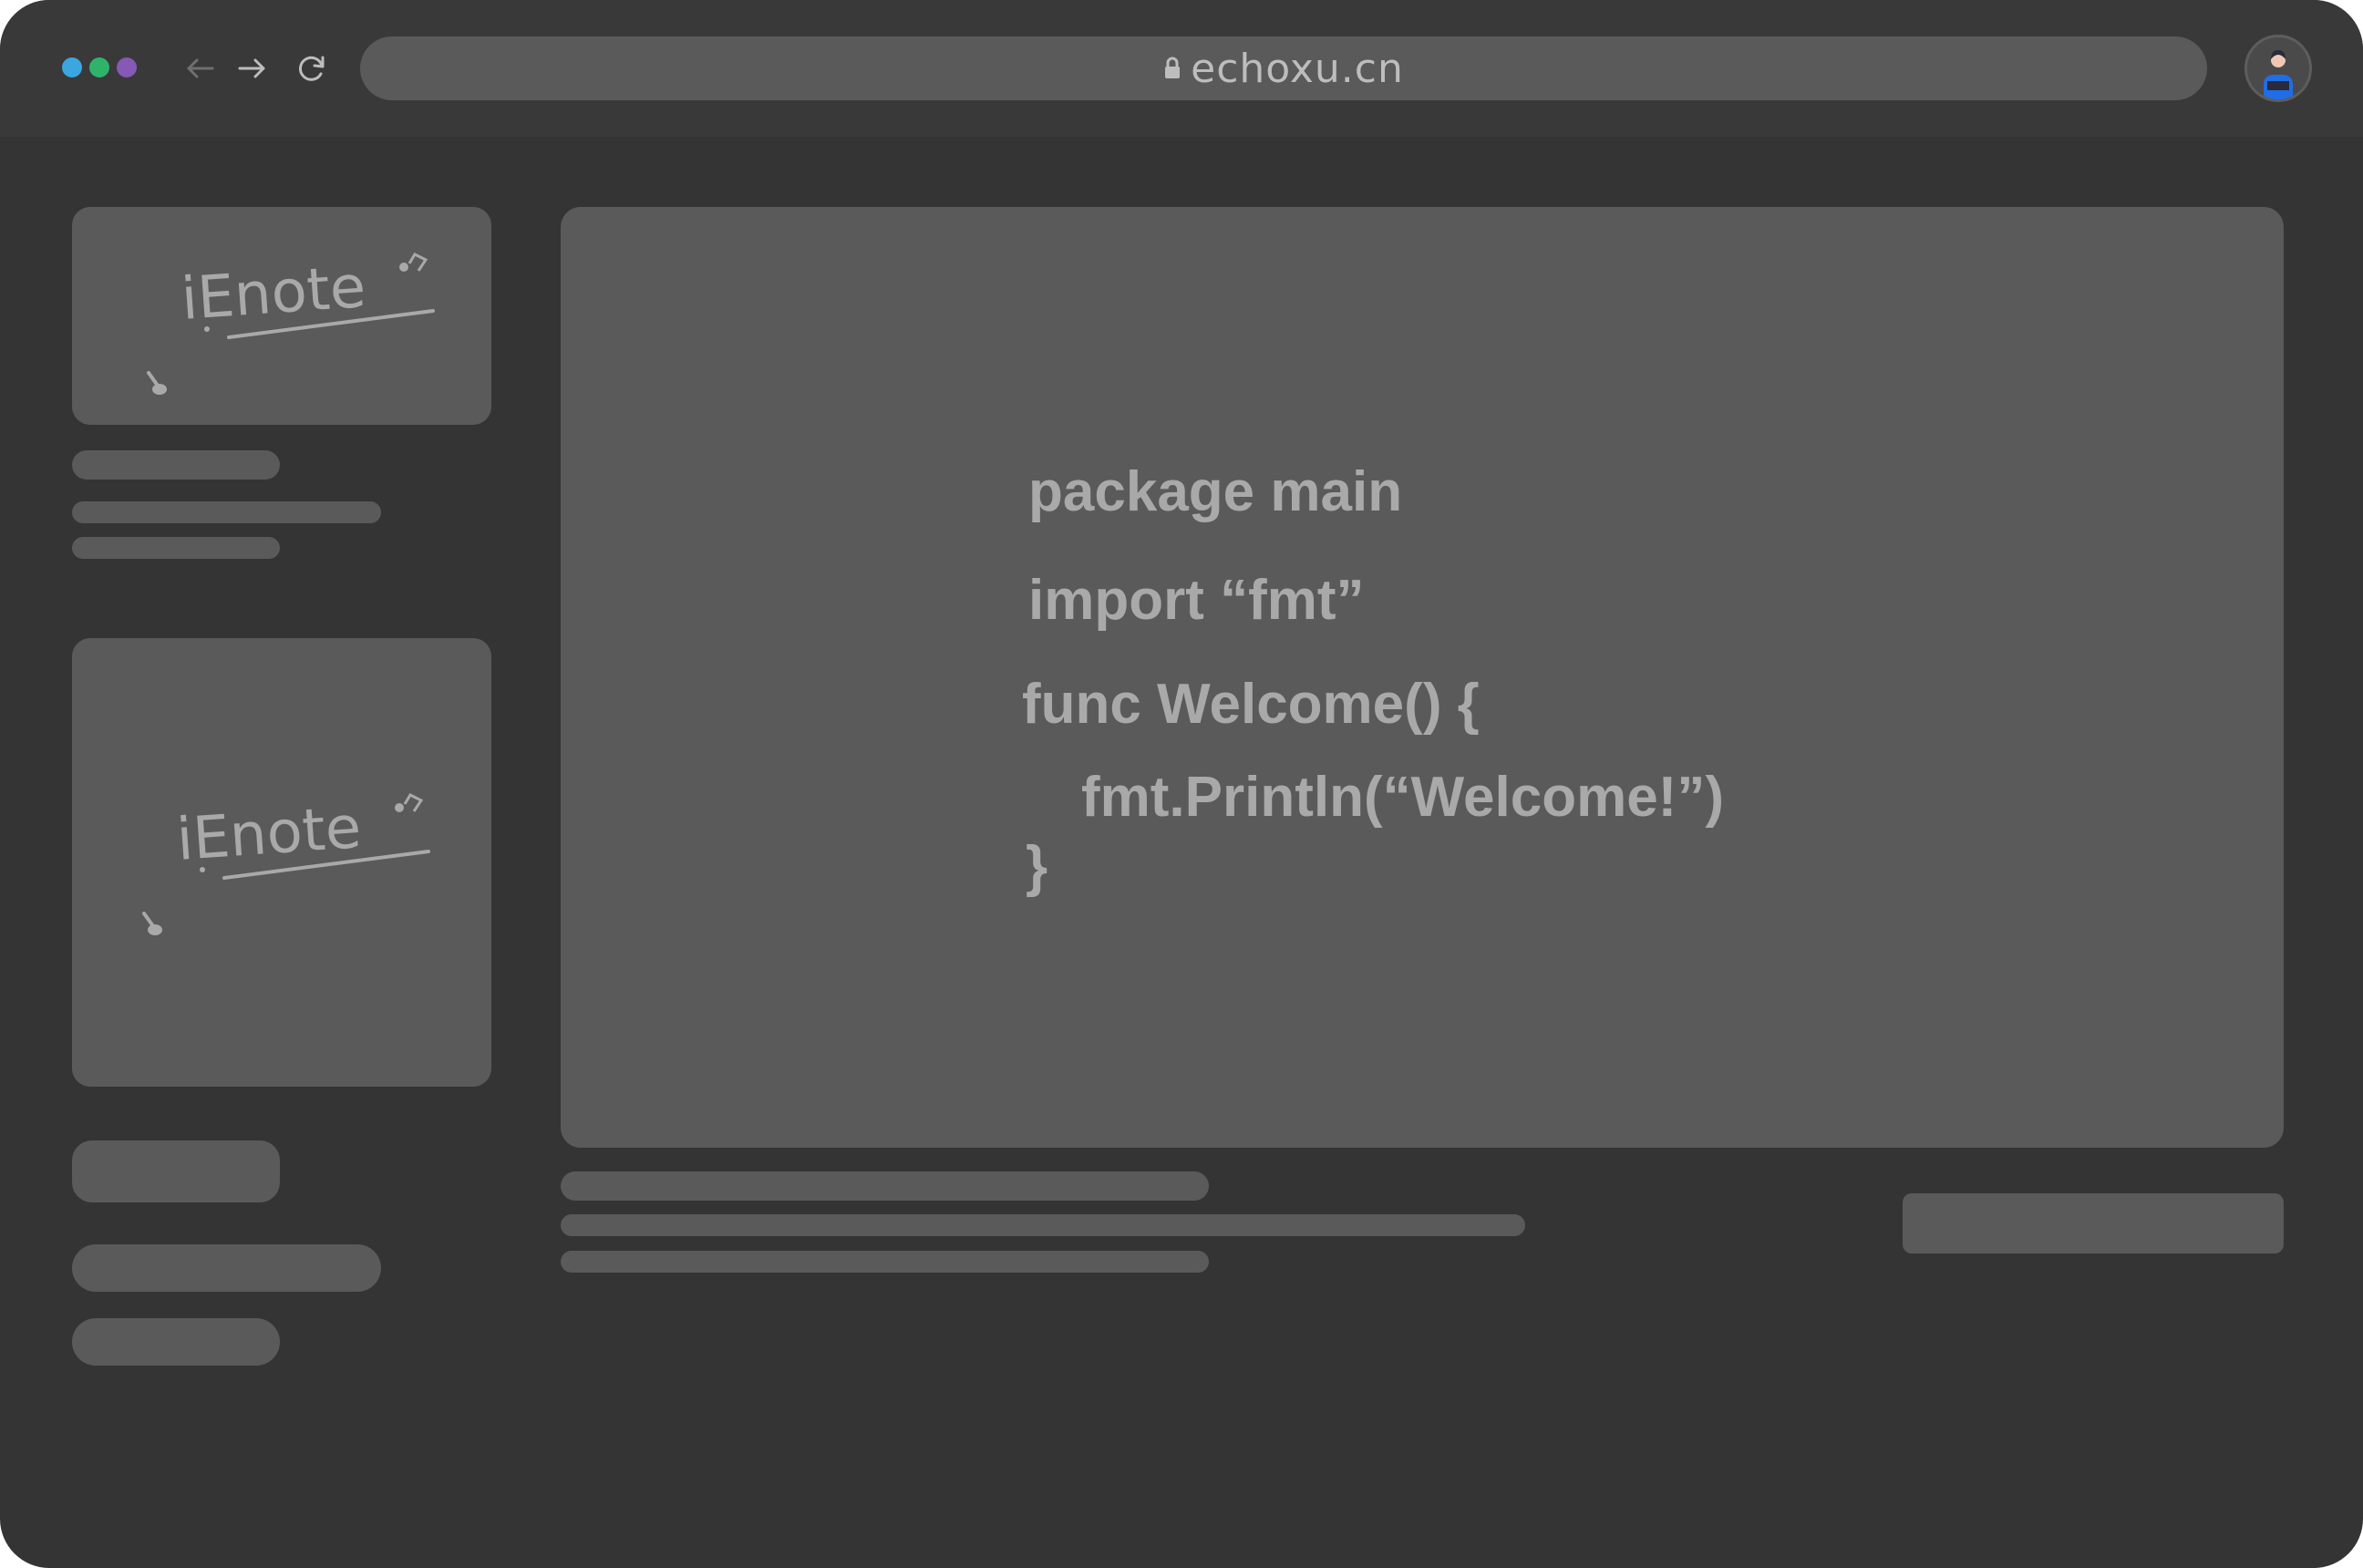 The height and width of the screenshot is (1568, 2363). I want to click on back-arrow-icon, so click(201, 68).